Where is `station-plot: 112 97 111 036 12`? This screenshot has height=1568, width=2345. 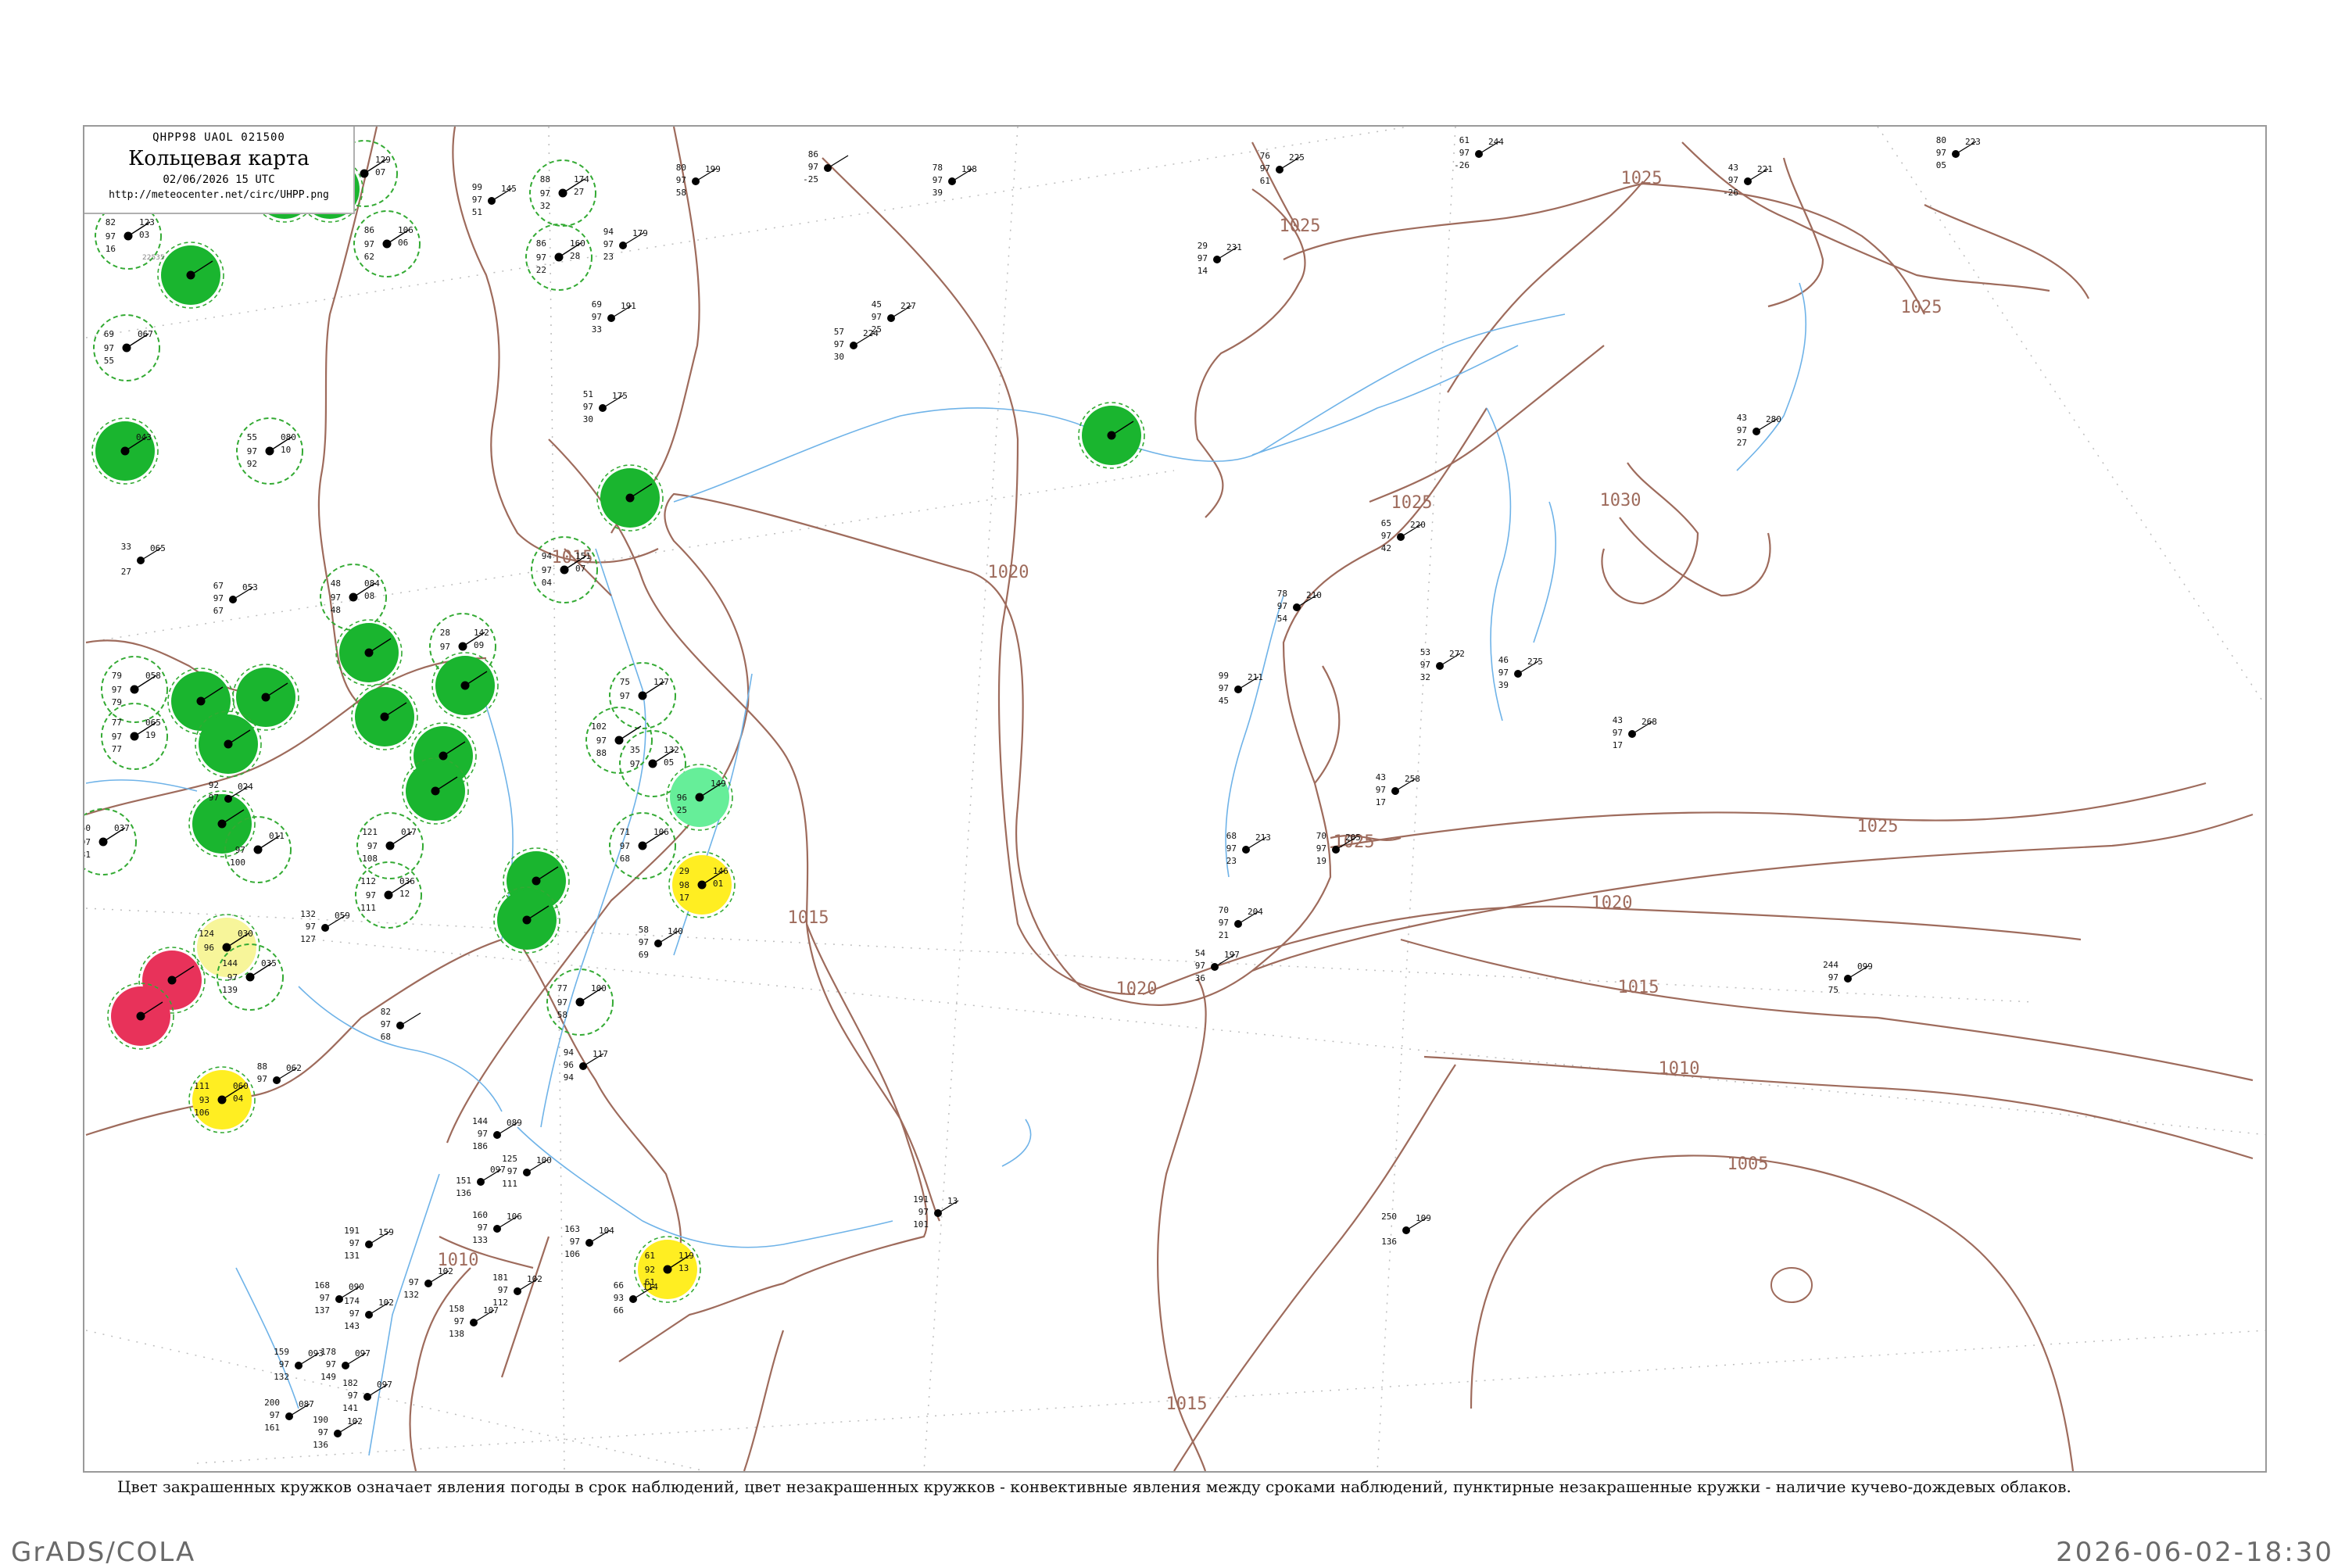
station-plot: 112 97 111 036 12 is located at coordinates (387, 894).